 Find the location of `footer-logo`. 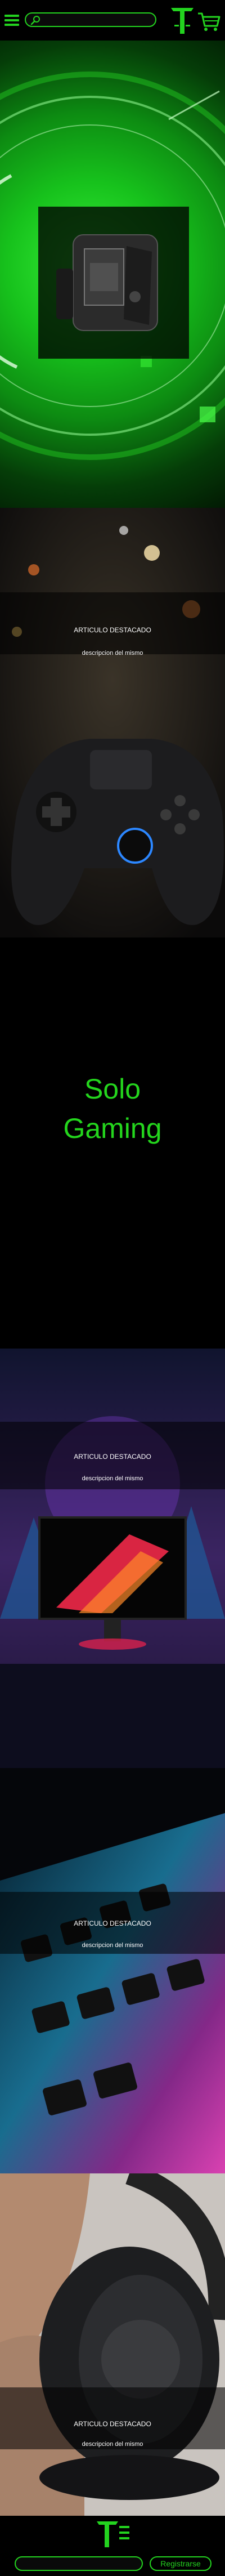

footer-logo is located at coordinates (114, 2534).